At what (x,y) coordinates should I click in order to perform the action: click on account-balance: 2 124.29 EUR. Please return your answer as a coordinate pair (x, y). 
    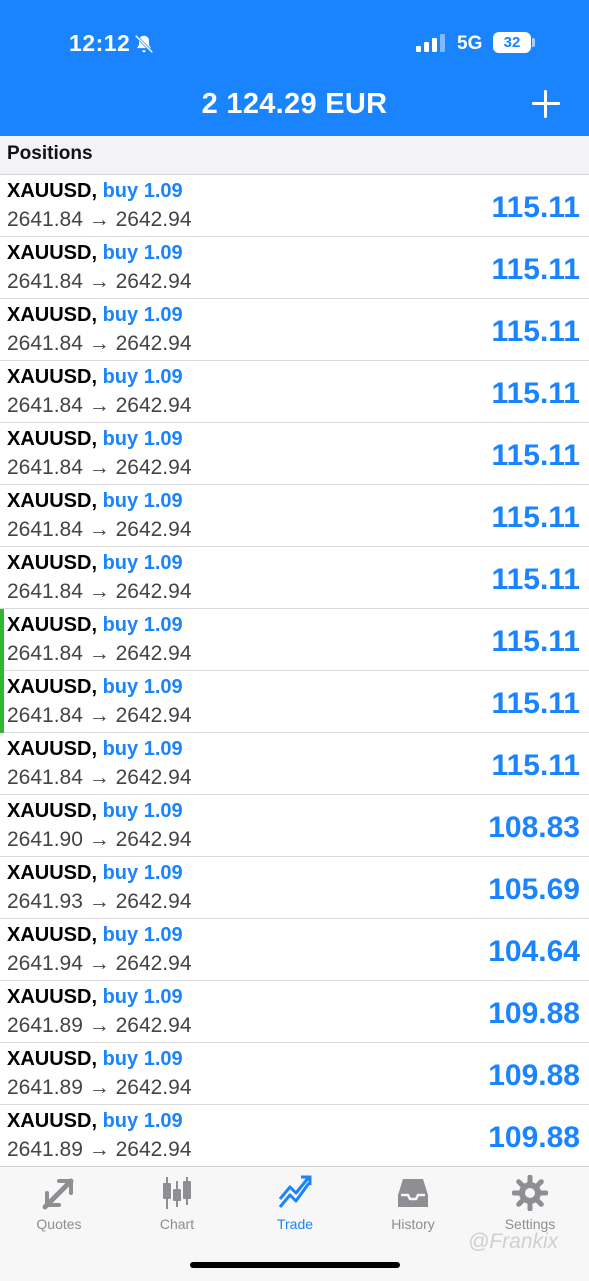
    Looking at the image, I should click on (294, 104).